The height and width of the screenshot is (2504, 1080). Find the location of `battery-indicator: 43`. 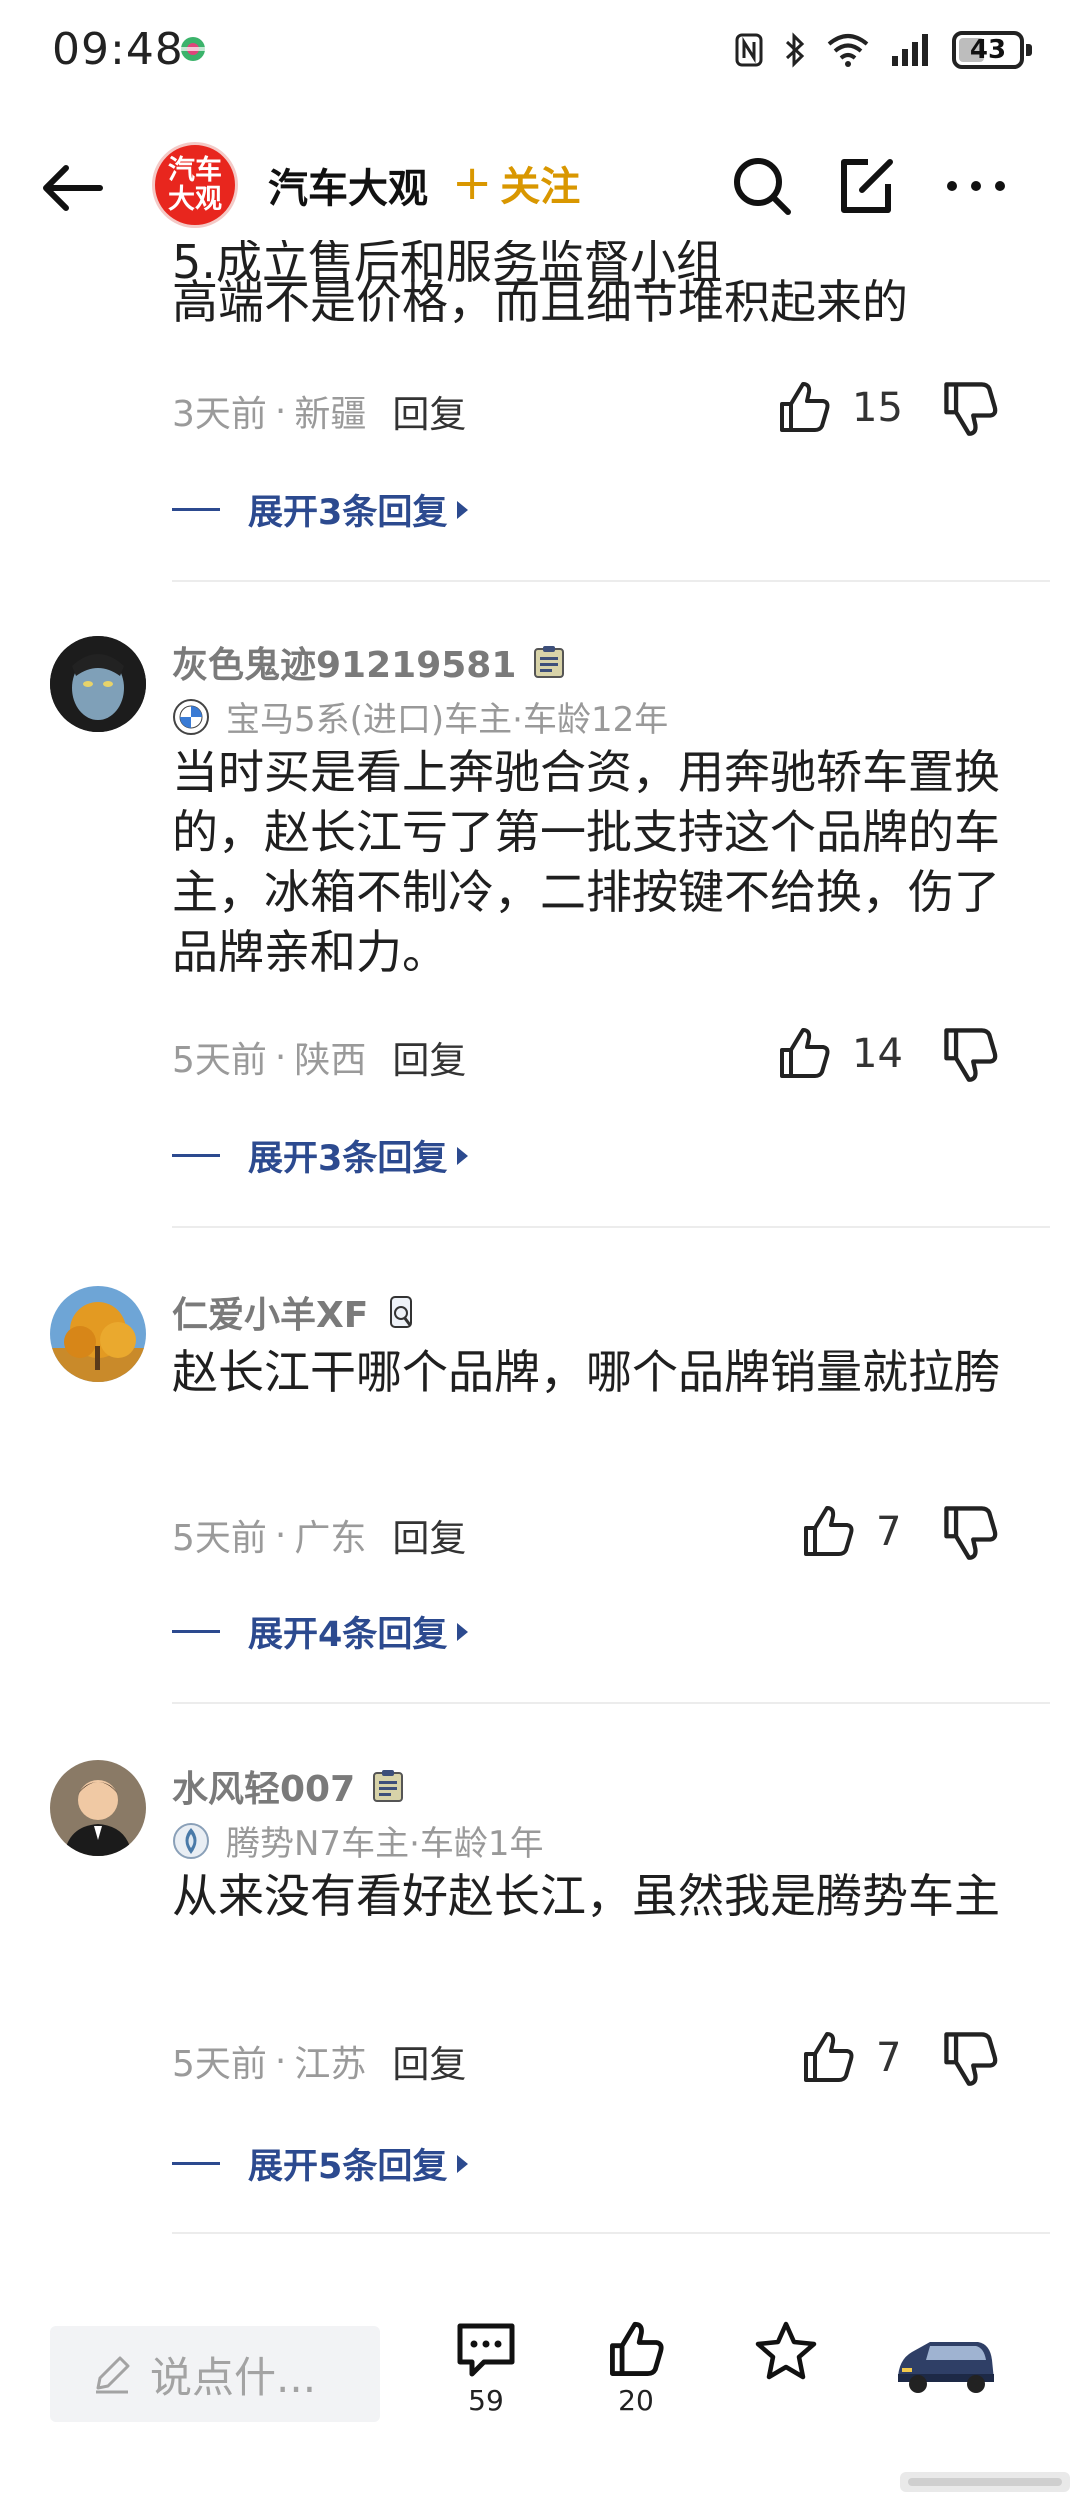

battery-indicator: 43 is located at coordinates (992, 50).